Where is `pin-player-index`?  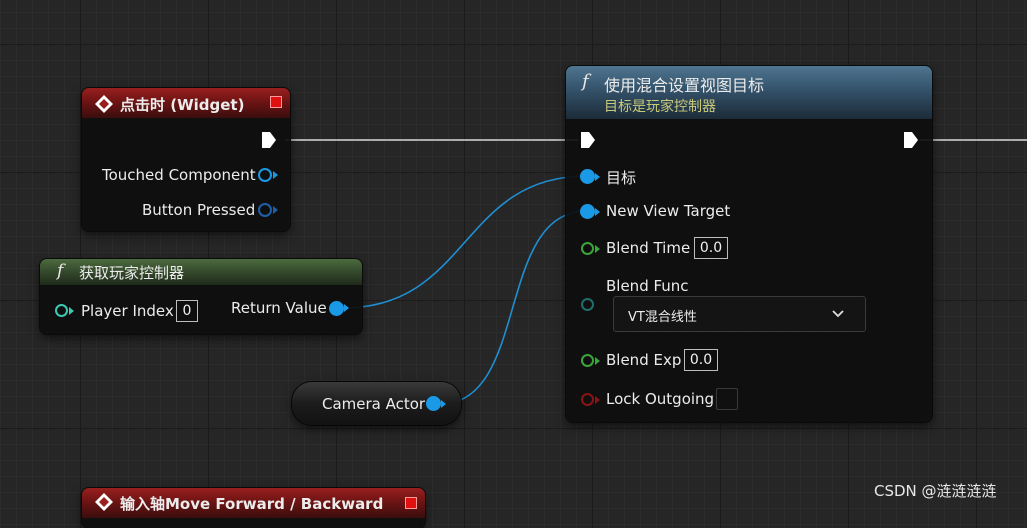 pin-player-index is located at coordinates (61, 310).